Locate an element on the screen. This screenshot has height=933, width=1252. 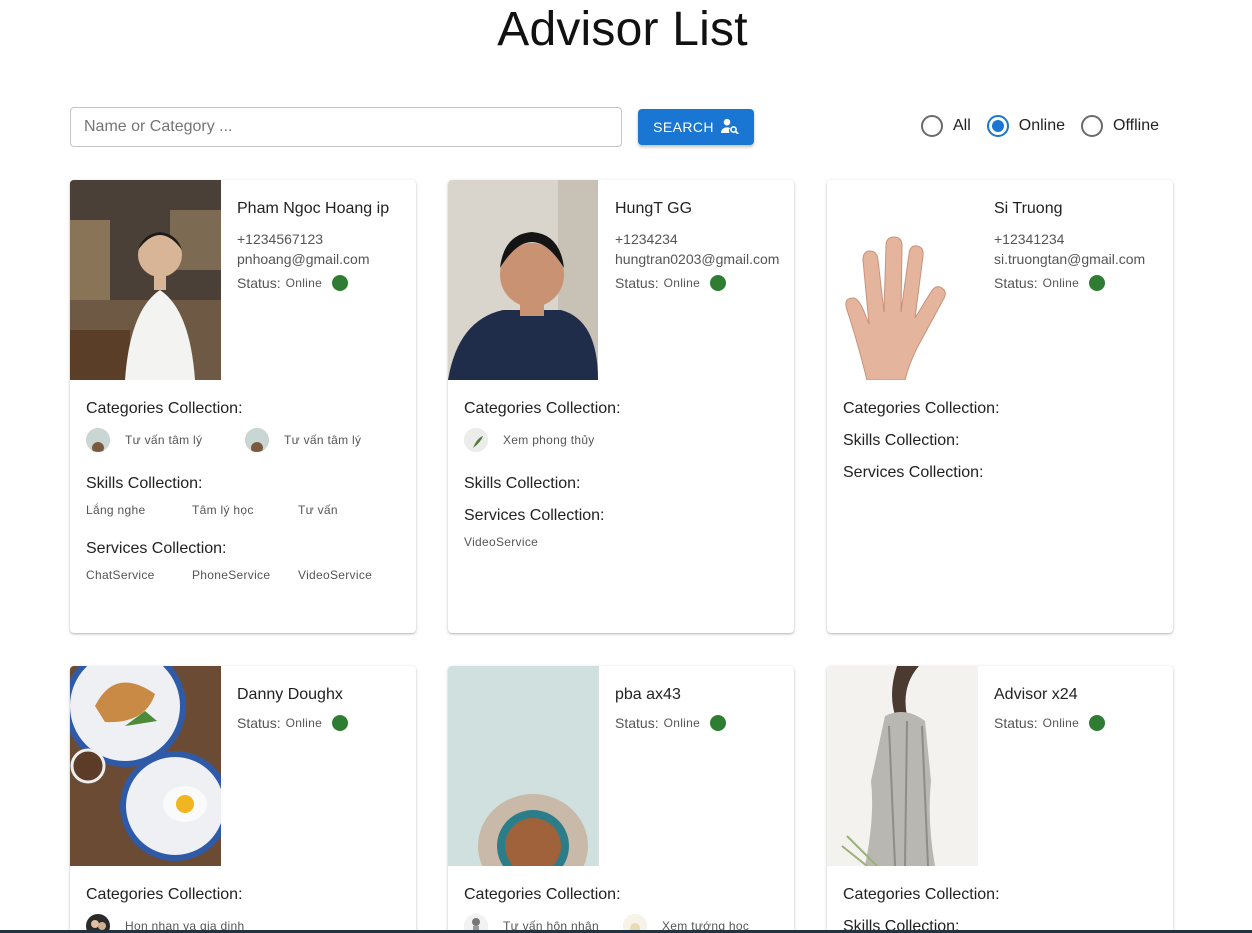
advisor-phone: +12341234 is located at coordinates (1029, 239).